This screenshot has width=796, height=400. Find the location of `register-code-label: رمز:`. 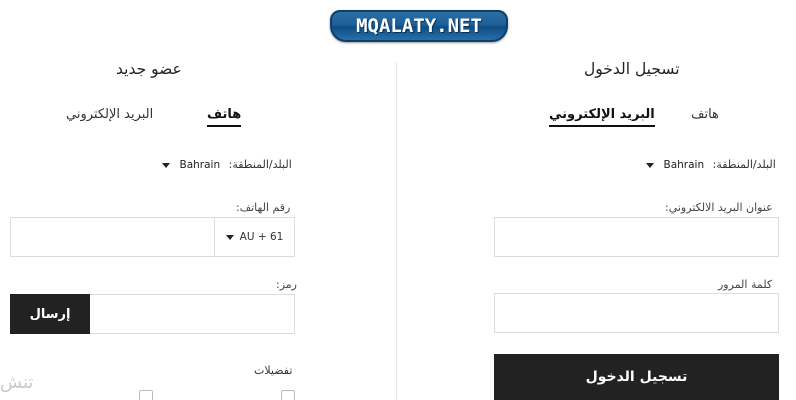

register-code-label: رمز: is located at coordinates (286, 284).